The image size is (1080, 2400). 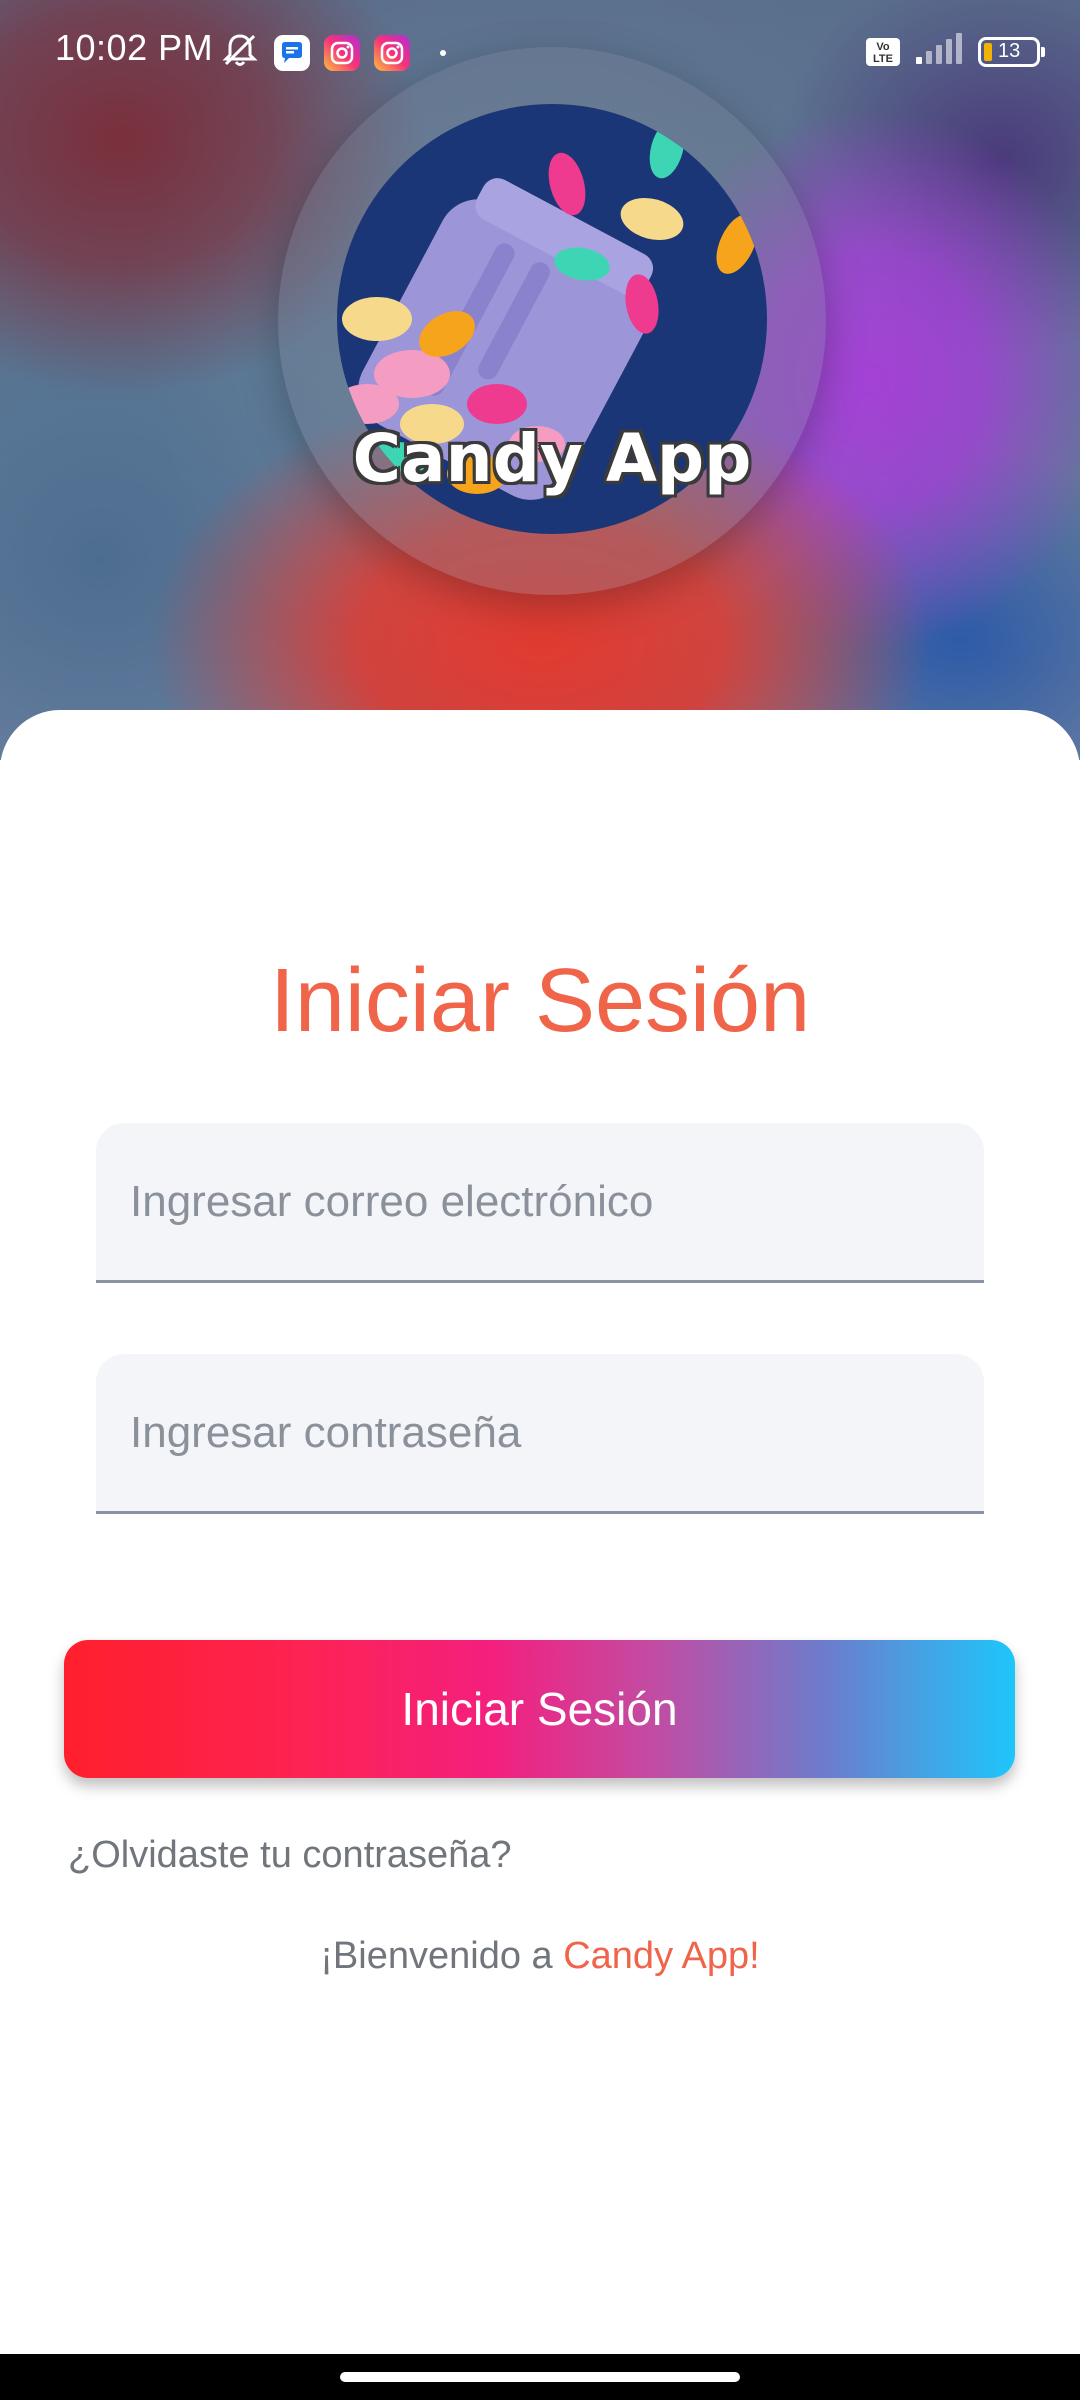 I want to click on welcome-prefix: ¡Bienvenido a, so click(x=442, y=1956).